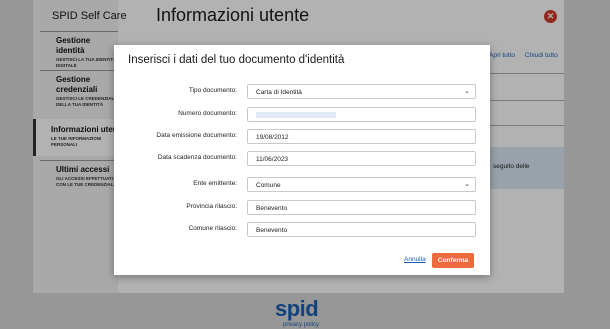  I want to click on data-scadenza-input: 11/06/2023, so click(361, 158).